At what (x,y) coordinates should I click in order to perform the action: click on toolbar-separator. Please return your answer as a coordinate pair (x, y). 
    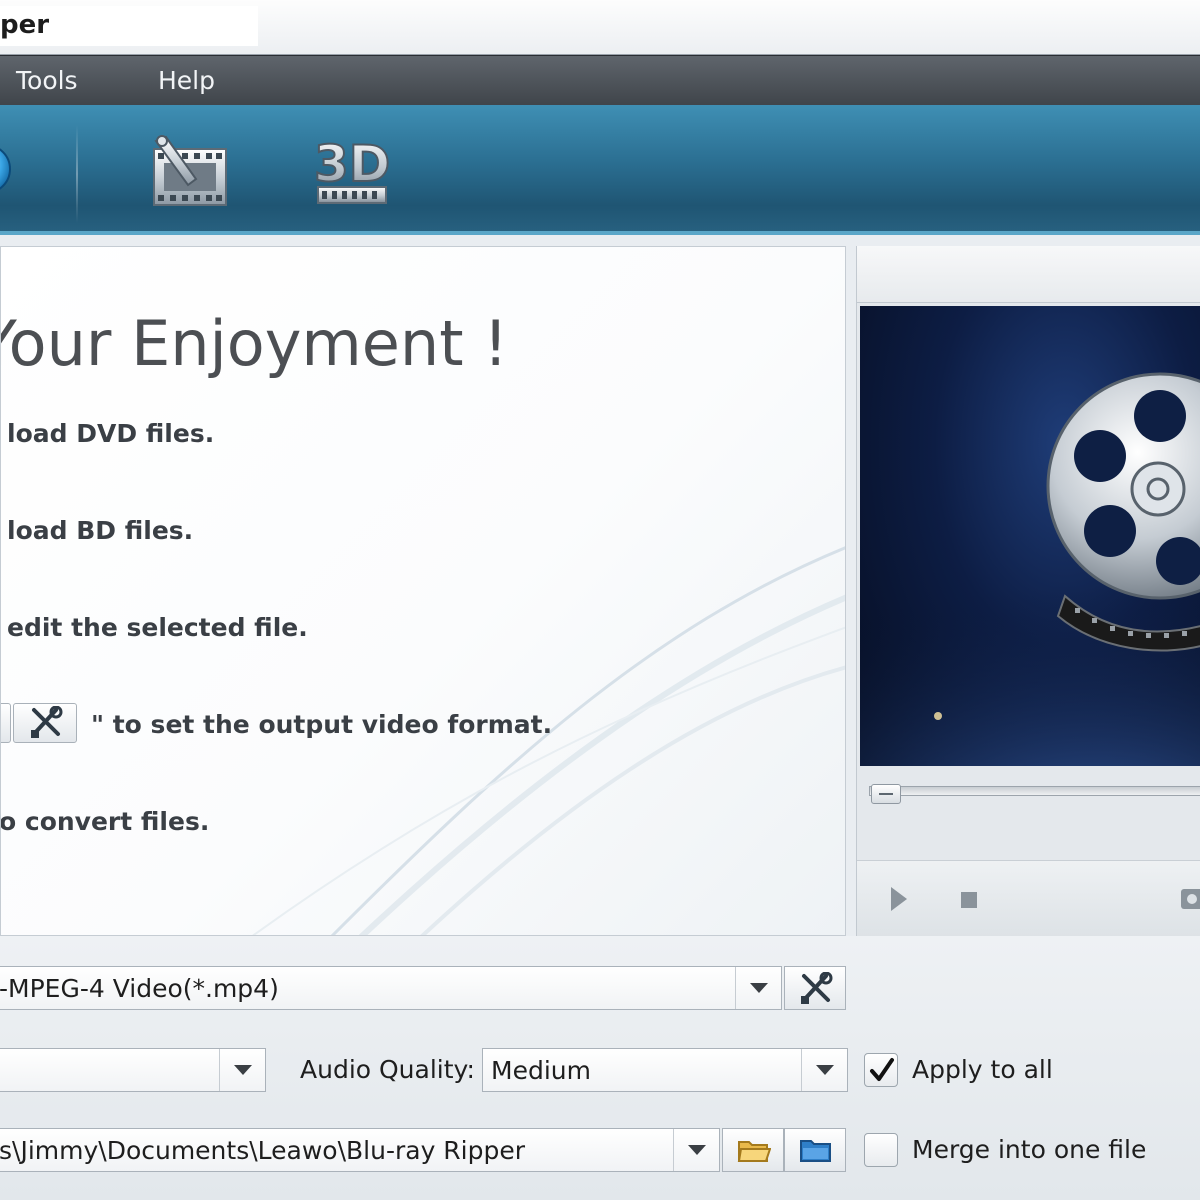
    Looking at the image, I should click on (77, 174).